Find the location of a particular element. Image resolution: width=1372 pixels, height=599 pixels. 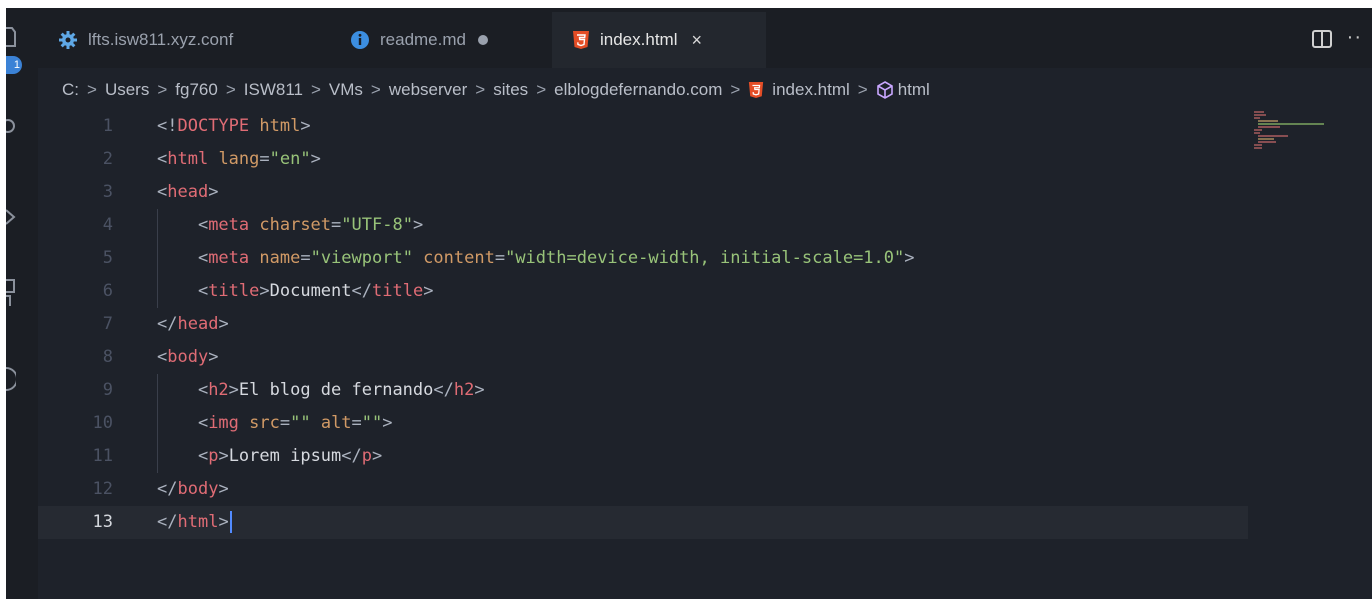

code-line: 13 </html> is located at coordinates (643, 522).